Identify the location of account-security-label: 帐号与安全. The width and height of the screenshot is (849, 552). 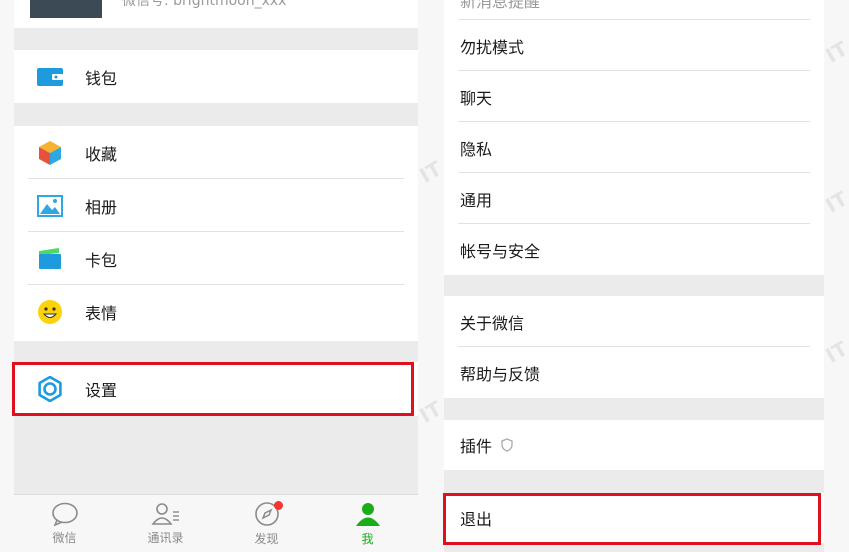
(500, 251).